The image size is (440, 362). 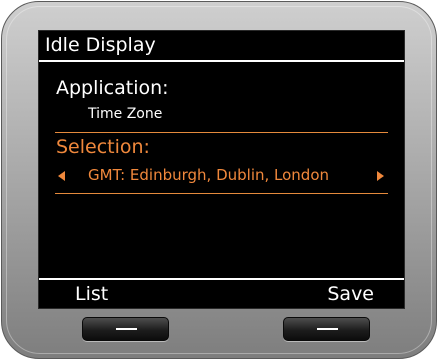 I want to click on left-display-key, so click(x=125, y=329).